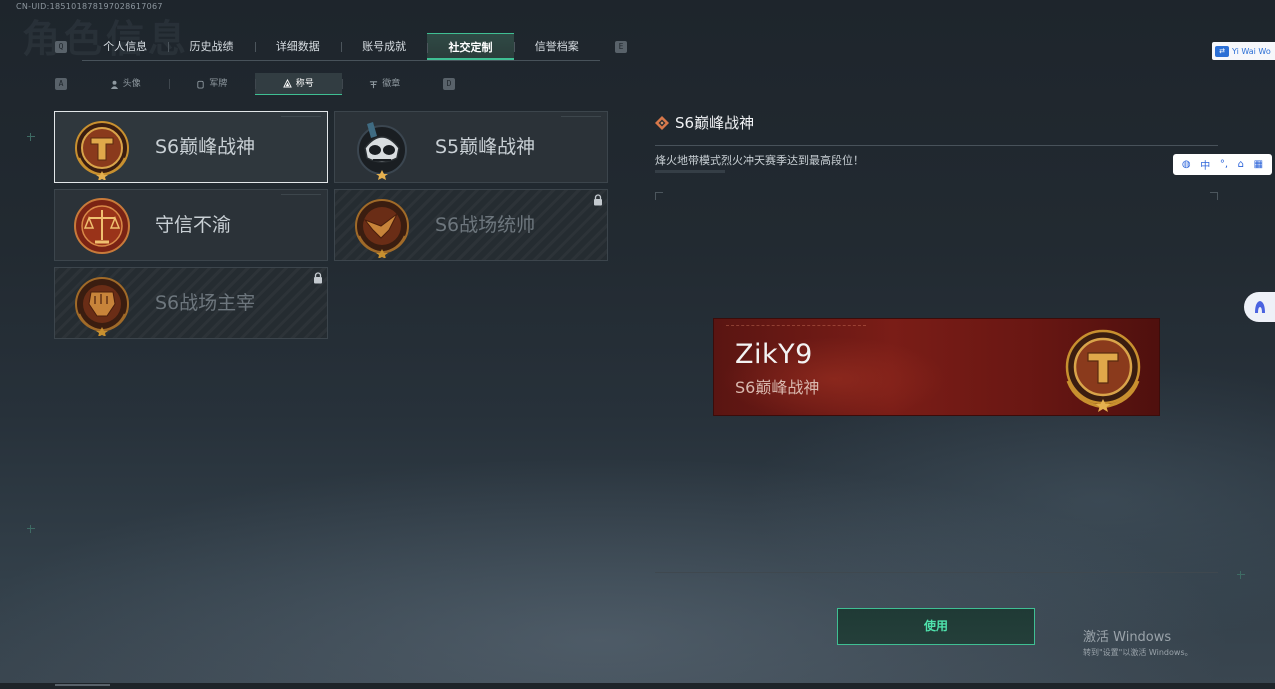  I want to click on activate-windows-watermark: 激活 Windows 转到"设置"以激活 Windows。, so click(1138, 642).